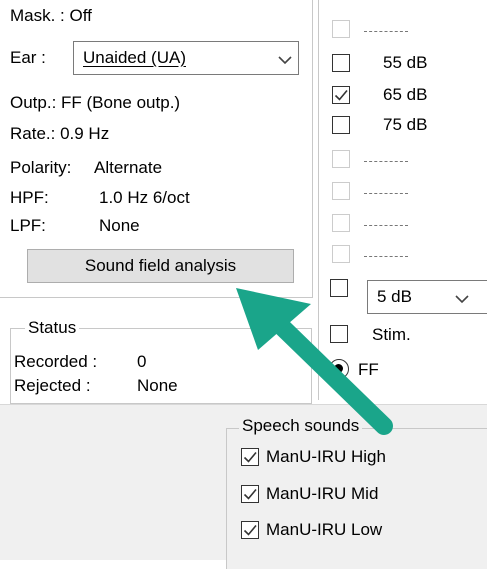 Image resolution: width=487 pixels, height=569 pixels. I want to click on annotation-arrow-icon, so click(314, 361).